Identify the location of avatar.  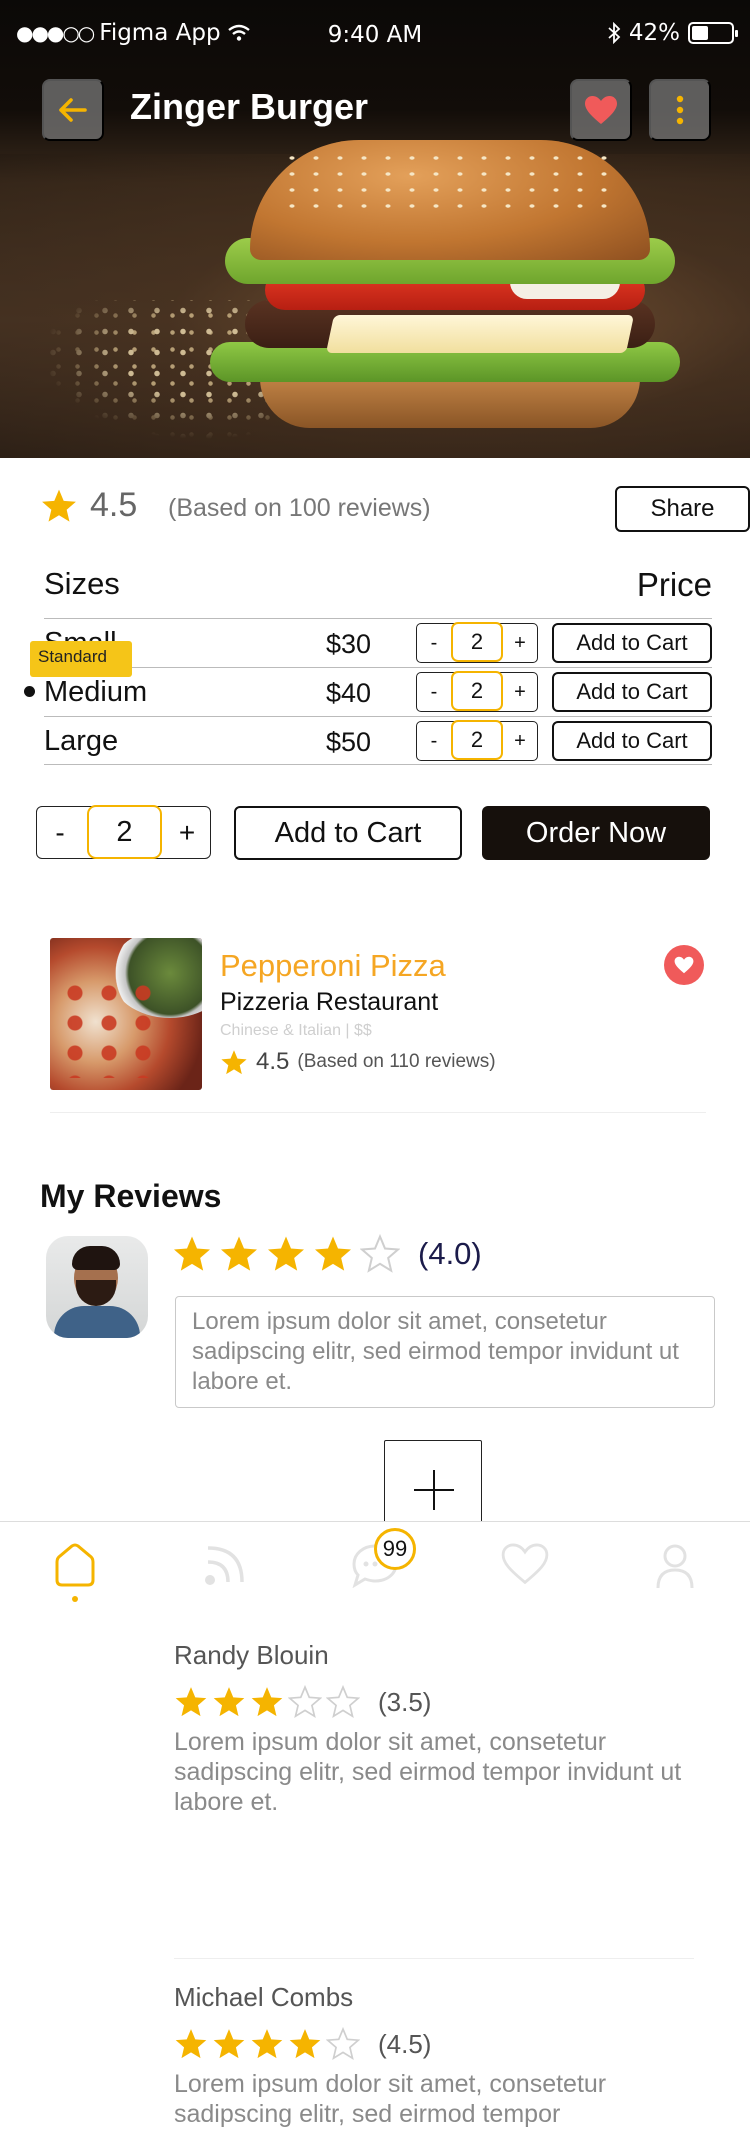
(97, 1287).